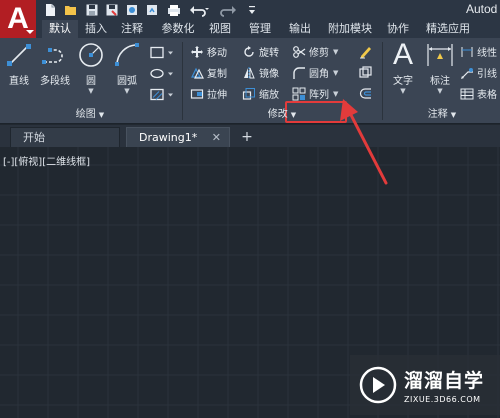  What do you see at coordinates (197, 93) in the screenshot?
I see `stretch-icon` at bounding box center [197, 93].